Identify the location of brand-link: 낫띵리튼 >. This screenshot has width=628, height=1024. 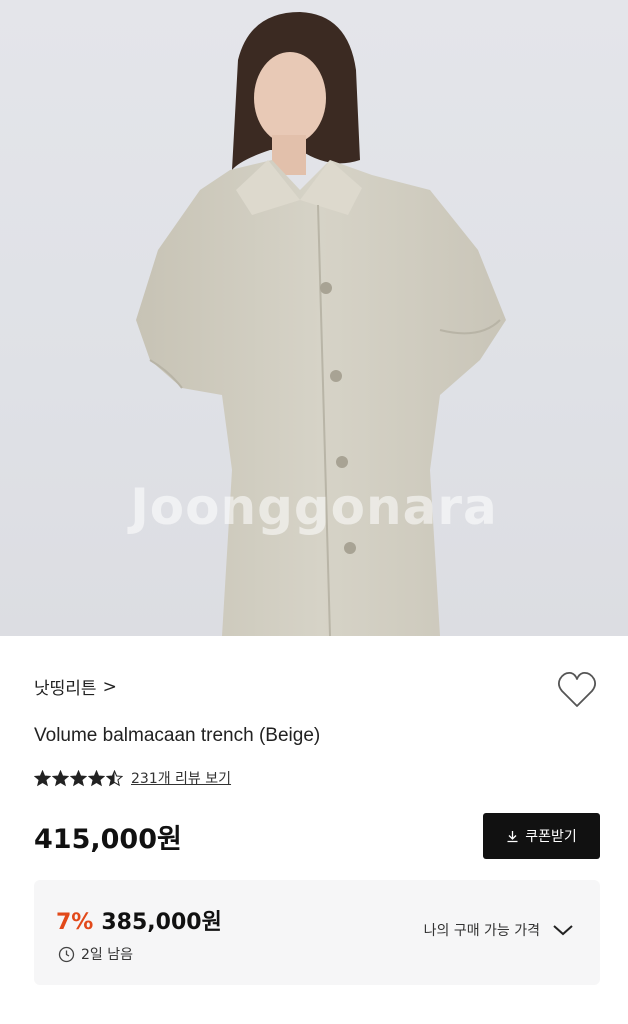
(75, 687).